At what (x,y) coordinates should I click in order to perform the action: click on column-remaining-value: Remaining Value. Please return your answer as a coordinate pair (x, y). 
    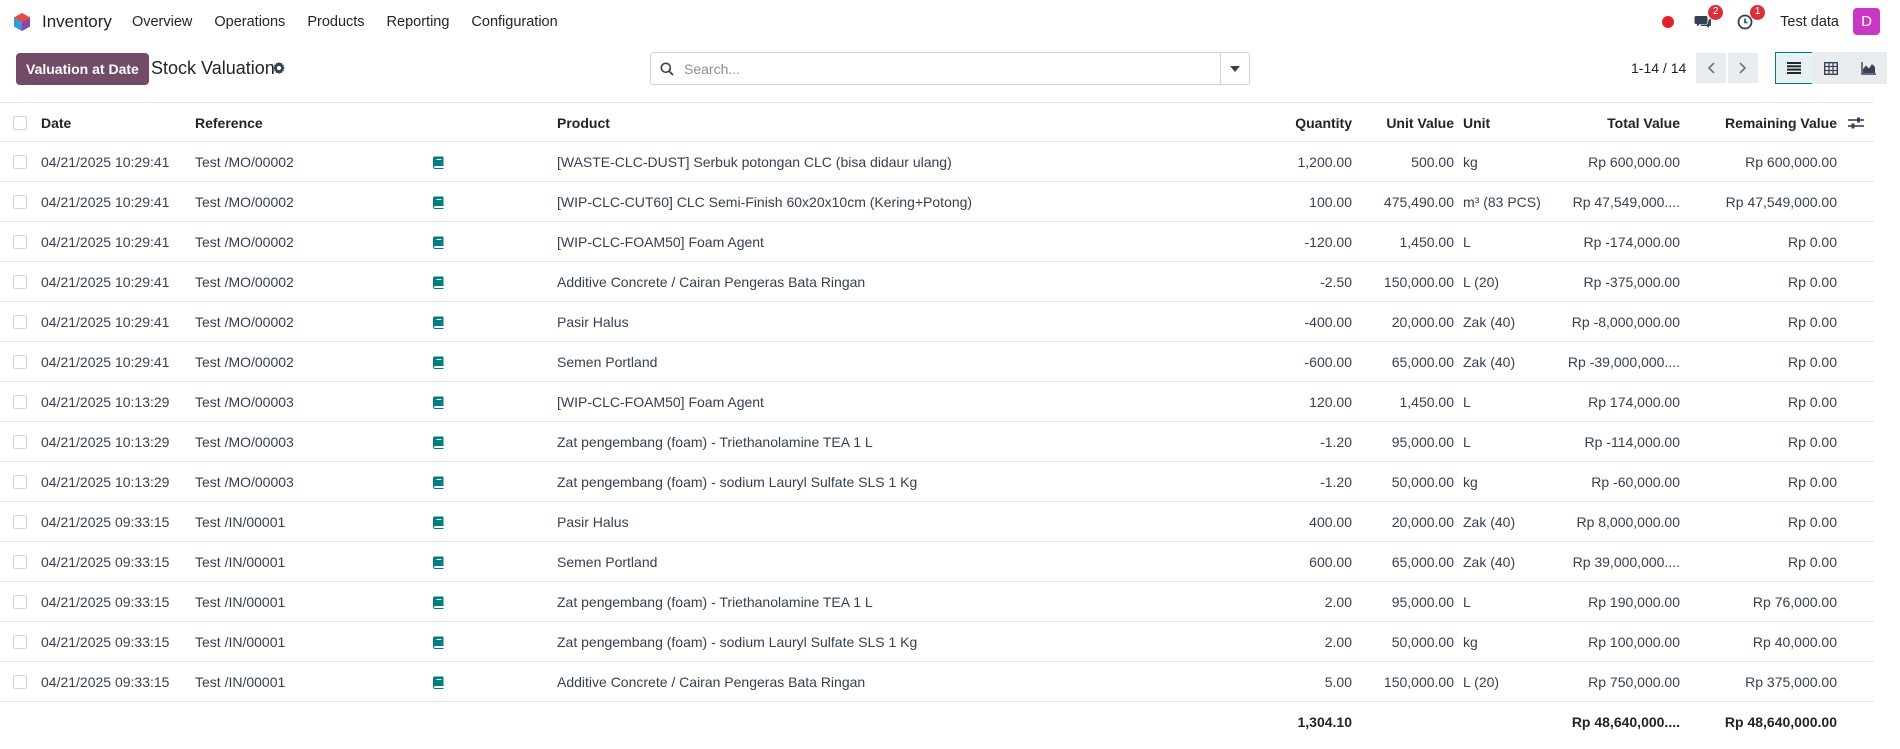
    Looking at the image, I should click on (1763, 123).